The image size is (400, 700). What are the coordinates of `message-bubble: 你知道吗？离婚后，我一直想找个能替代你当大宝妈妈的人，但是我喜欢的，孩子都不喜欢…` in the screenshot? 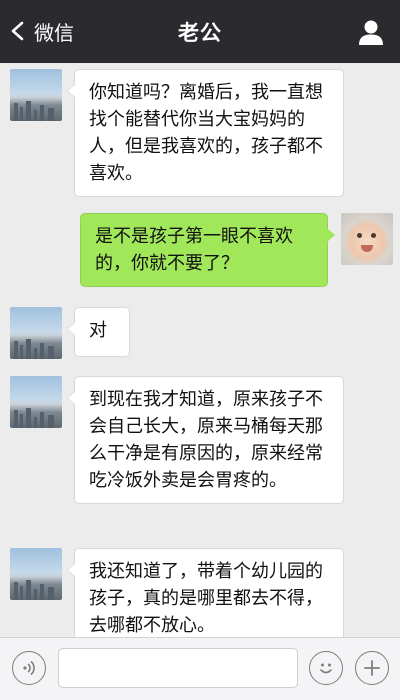 It's located at (205, 133).